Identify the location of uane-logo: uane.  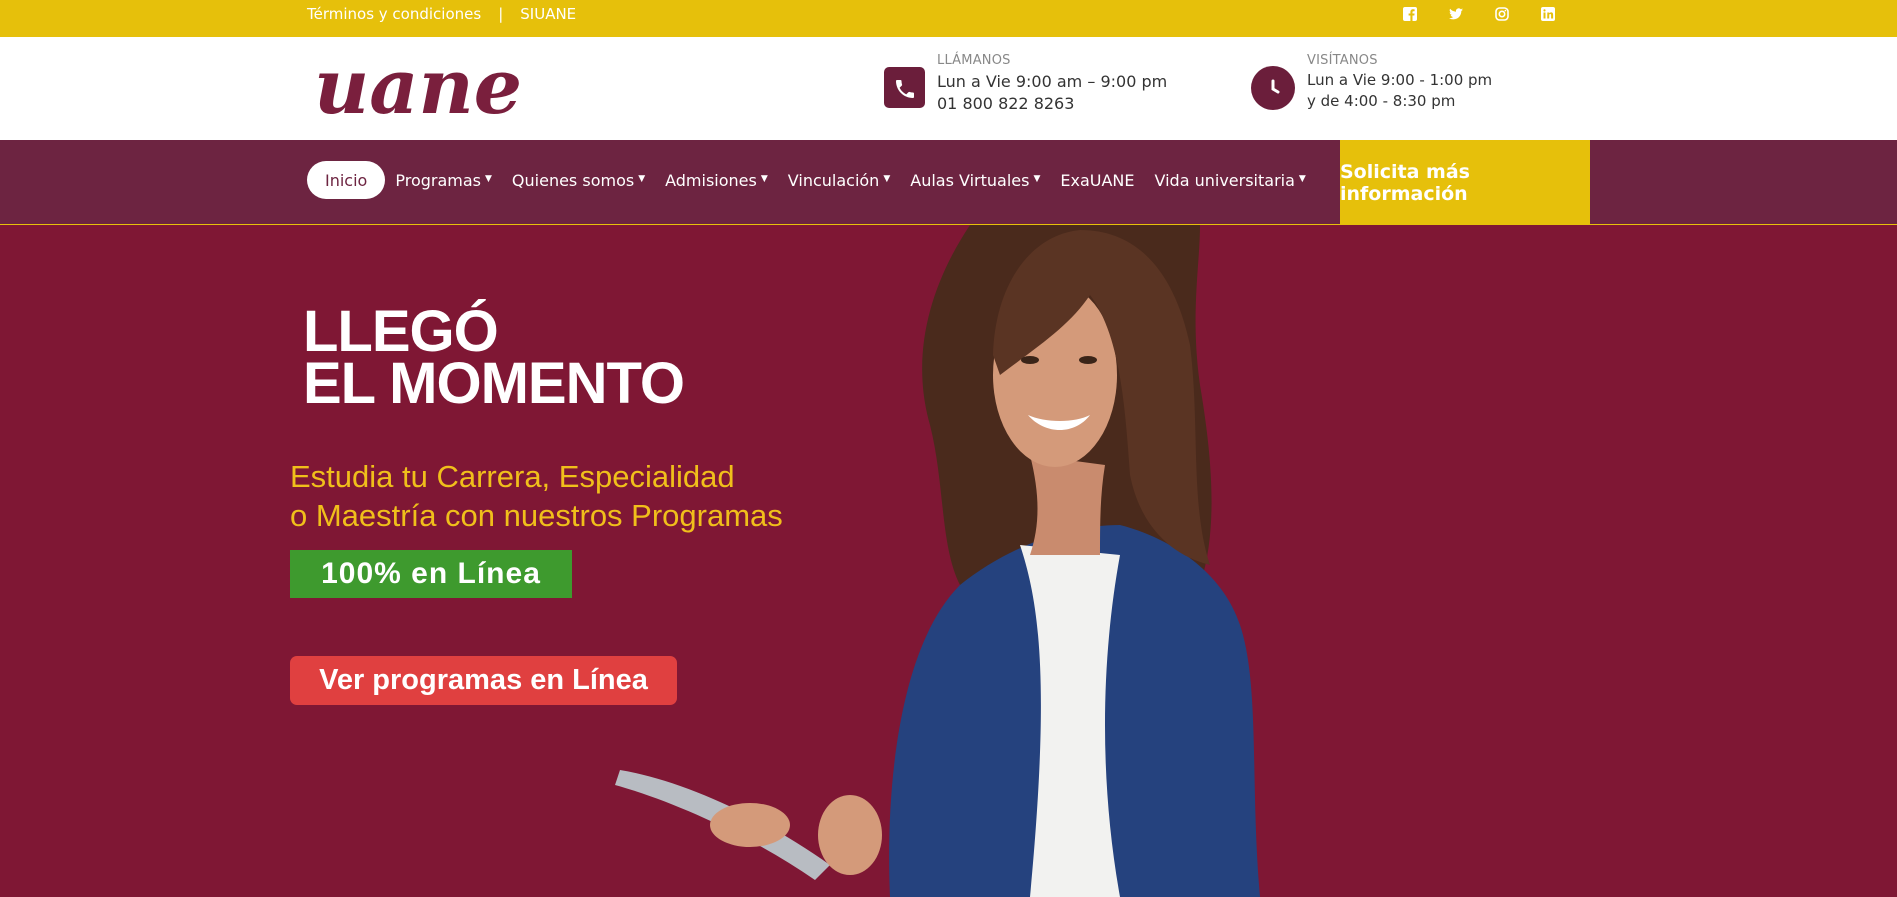
(430, 86).